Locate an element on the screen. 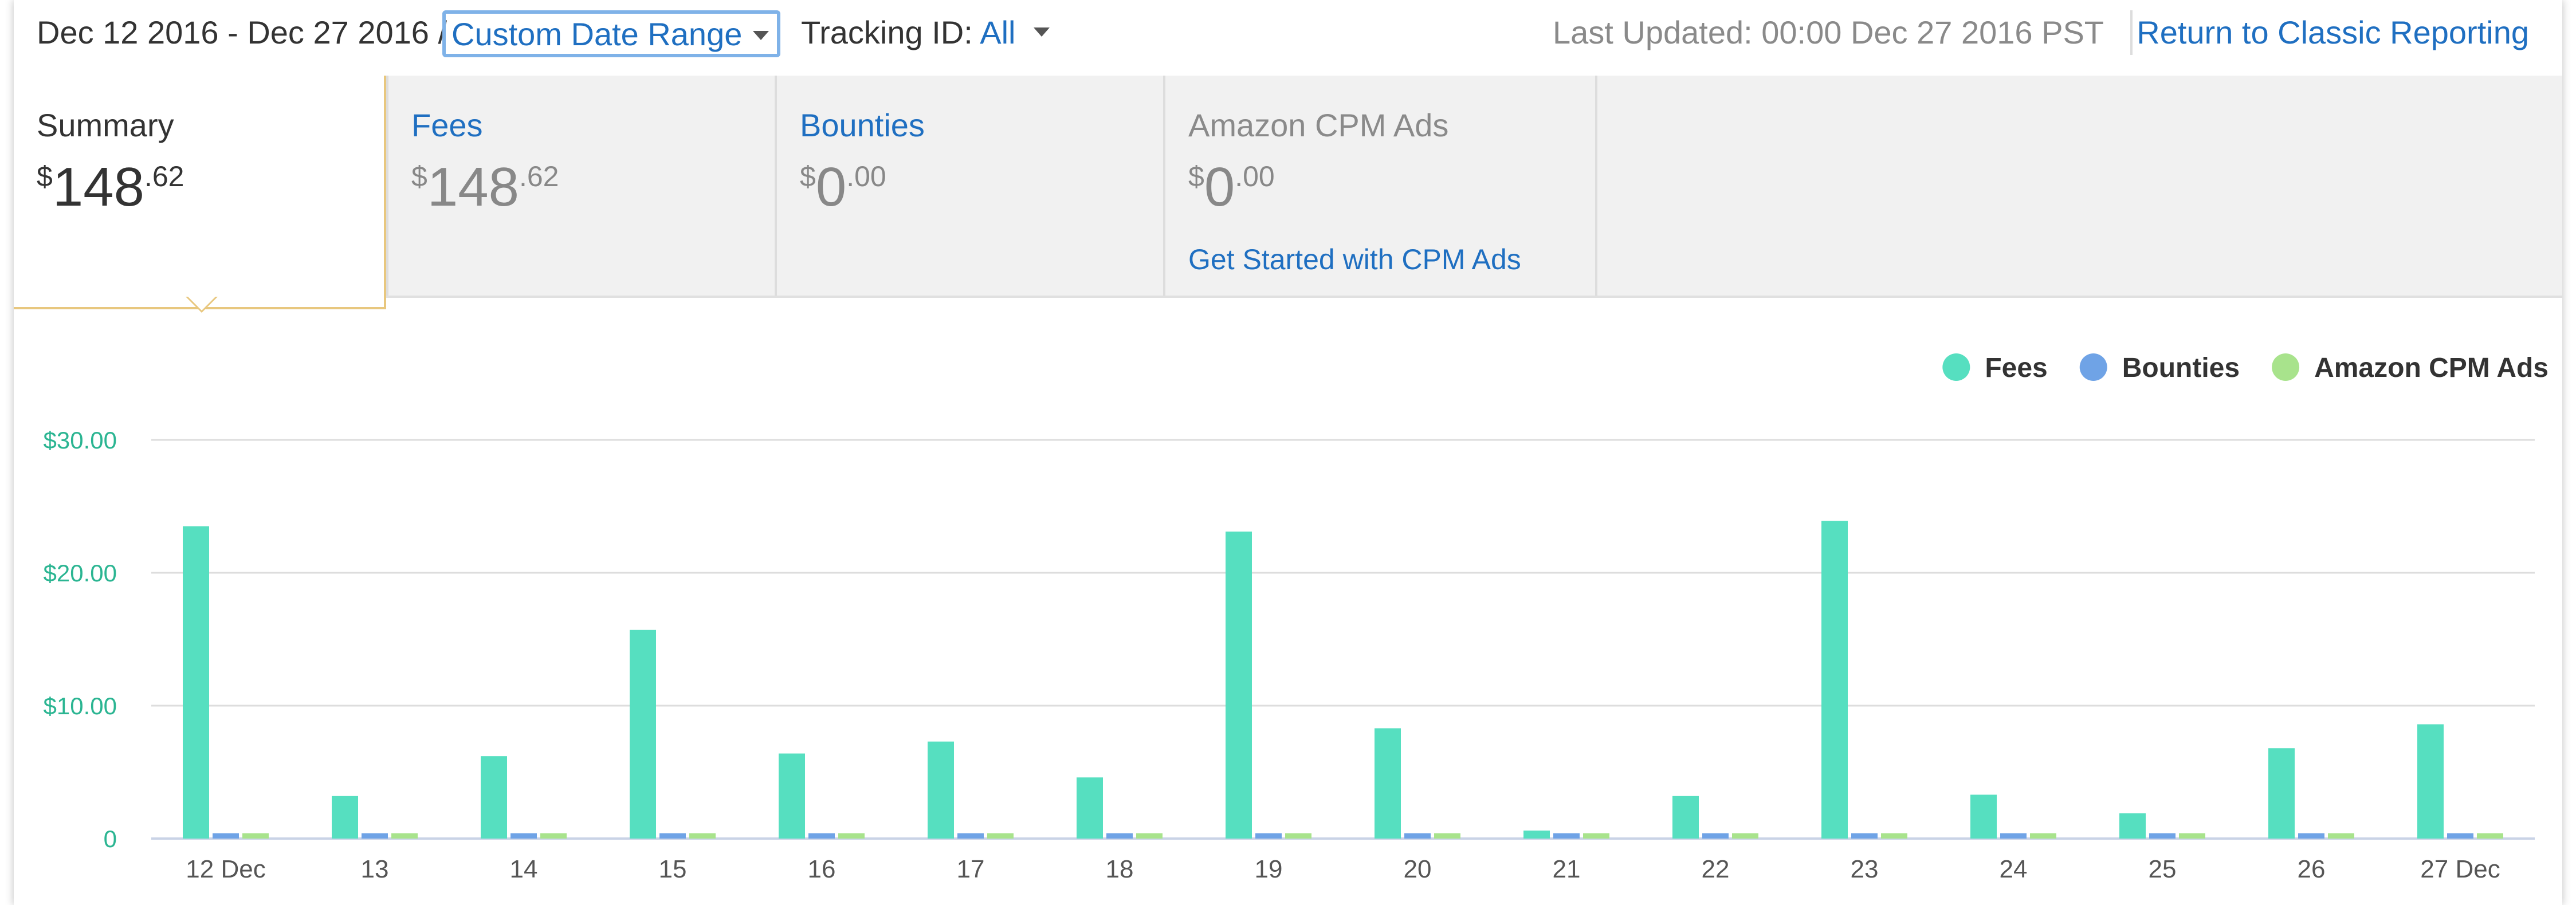  return-to-classic-link: Return to Classic Reporting is located at coordinates (2333, 33).